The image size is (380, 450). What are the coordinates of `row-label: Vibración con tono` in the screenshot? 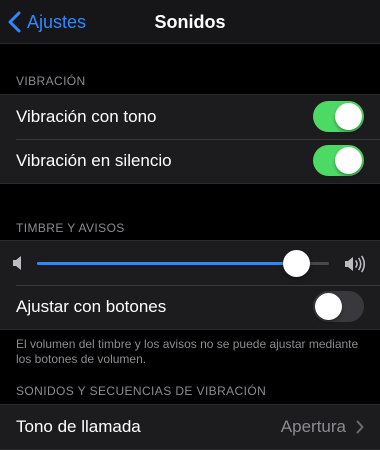 It's located at (86, 116).